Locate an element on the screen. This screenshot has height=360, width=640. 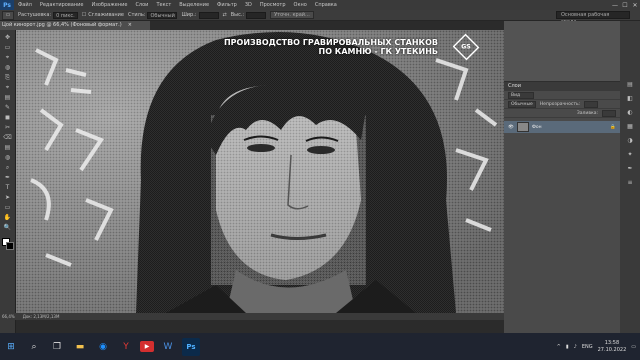
layers-panel-title: Слои is located at coordinates (562, 86).